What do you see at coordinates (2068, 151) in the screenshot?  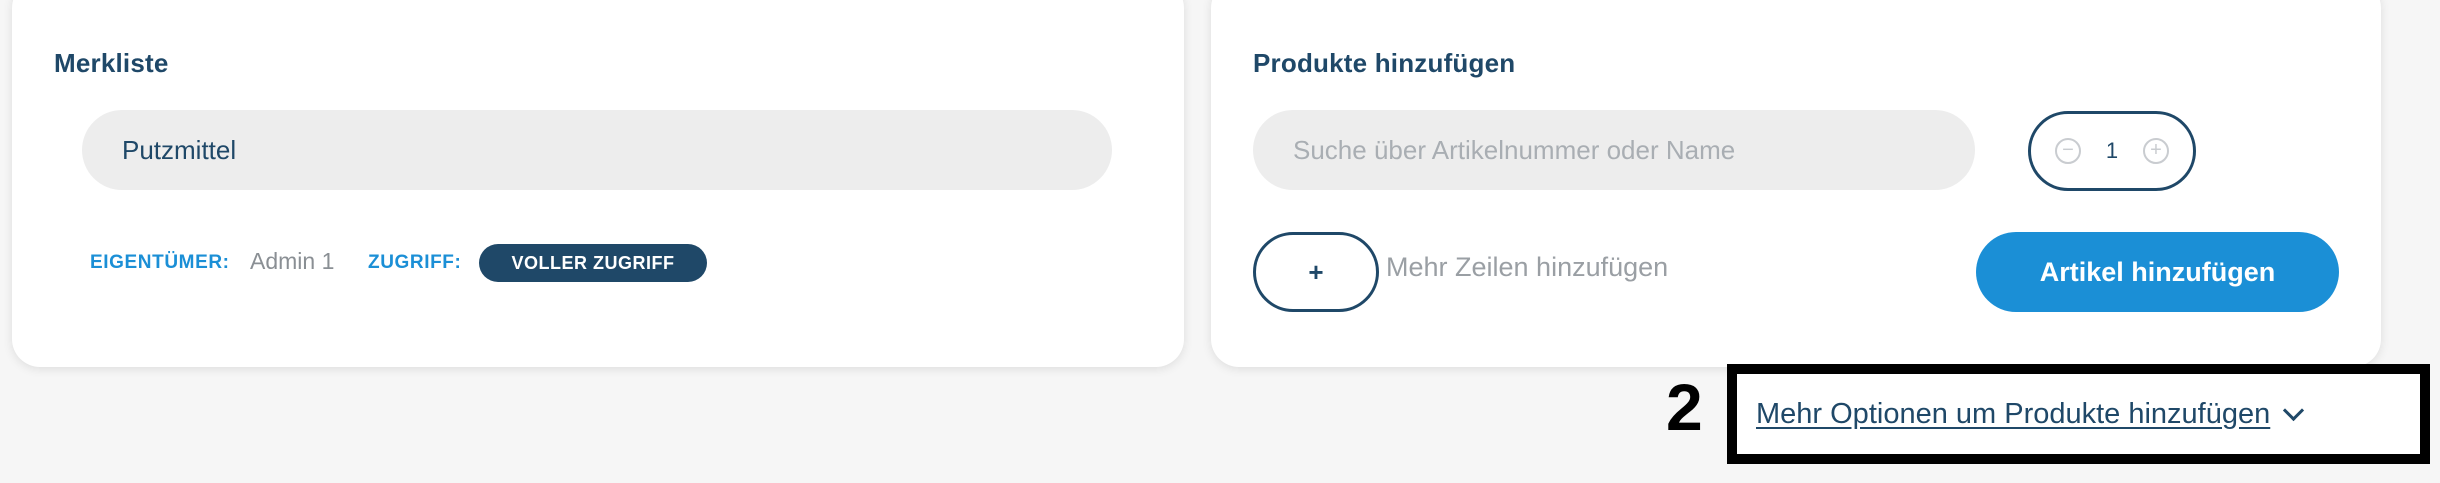 I see `decrement-button: −` at bounding box center [2068, 151].